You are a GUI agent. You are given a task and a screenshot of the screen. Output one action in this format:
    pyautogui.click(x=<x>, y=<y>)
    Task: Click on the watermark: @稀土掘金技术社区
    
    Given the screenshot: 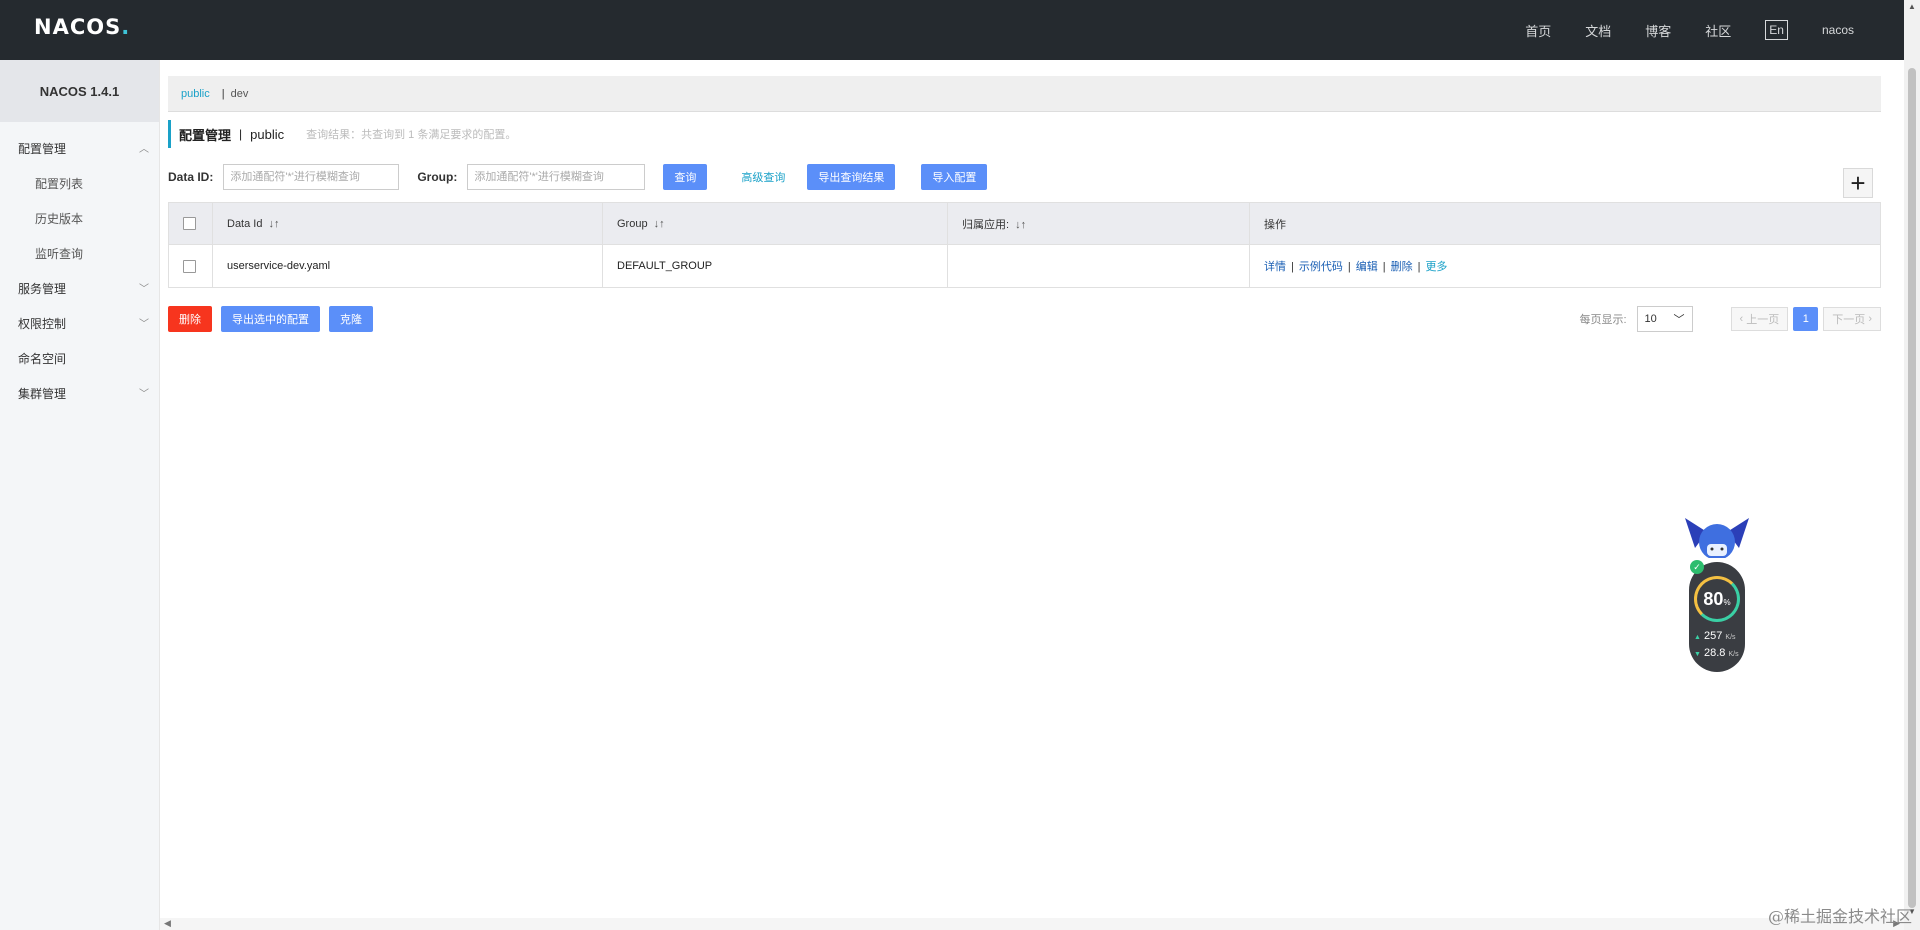 What is the action you would take?
    pyautogui.click(x=1839, y=916)
    